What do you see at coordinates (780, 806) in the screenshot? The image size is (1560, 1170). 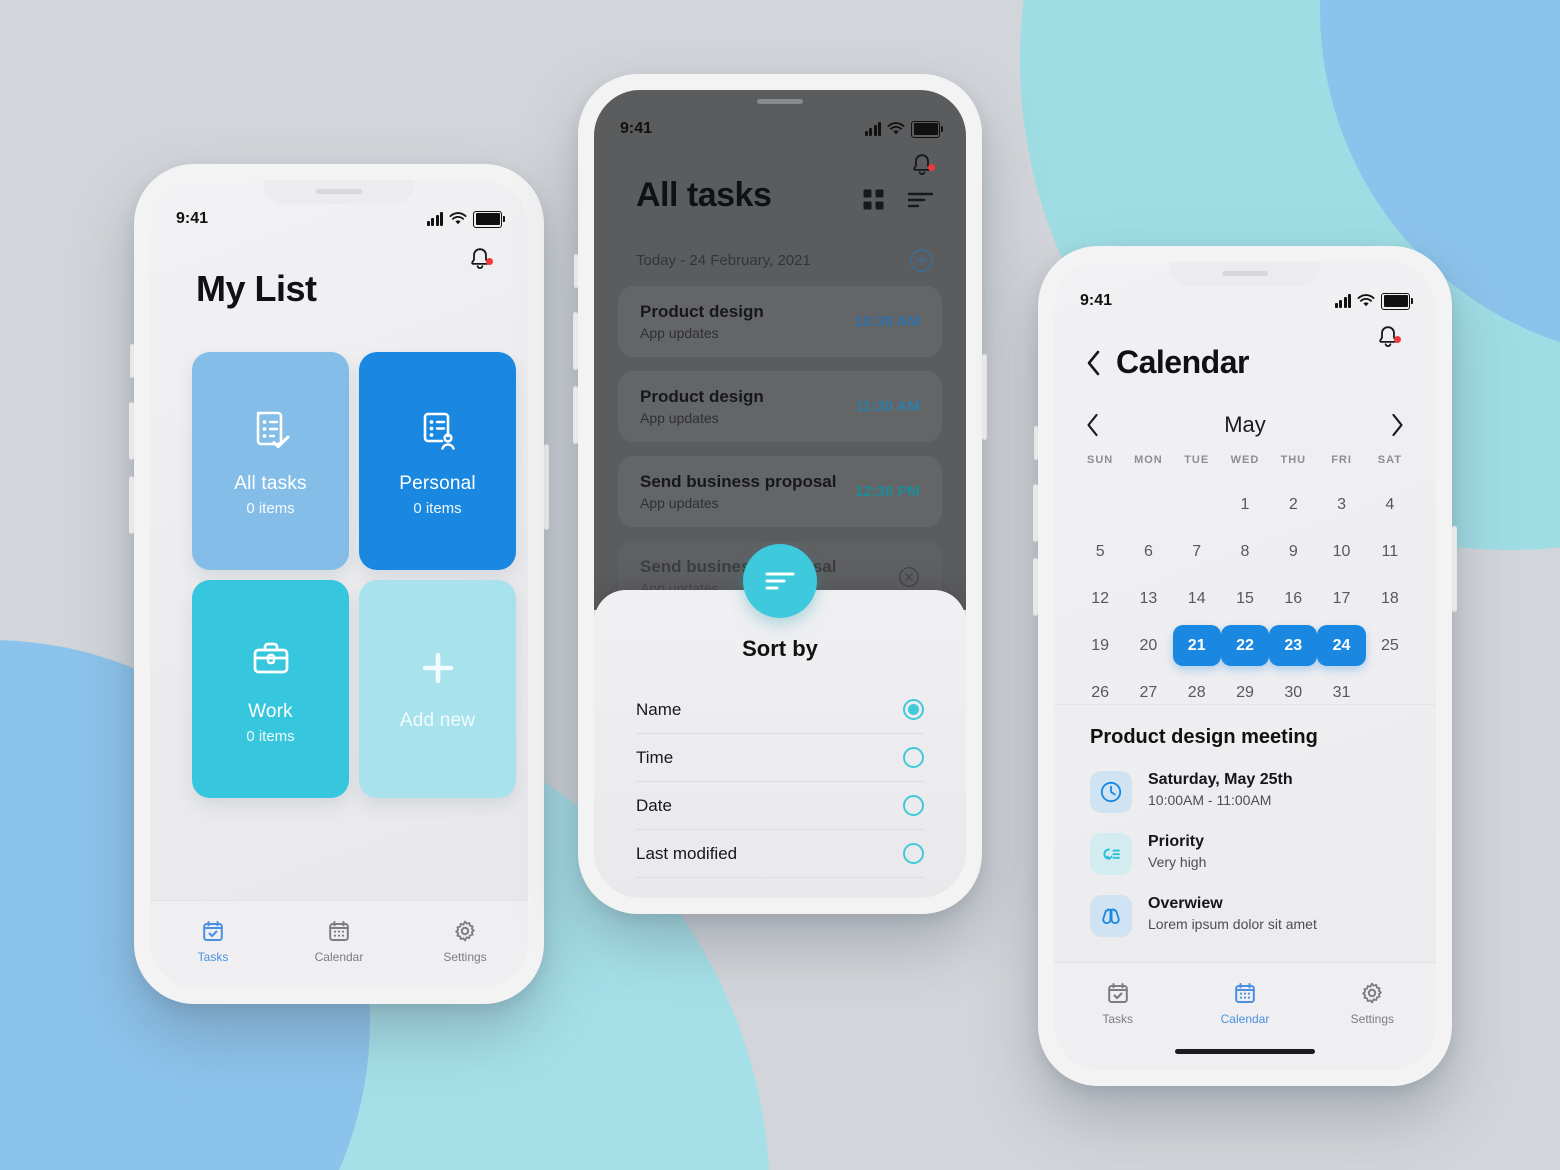 I see `sort-option-date: Date` at bounding box center [780, 806].